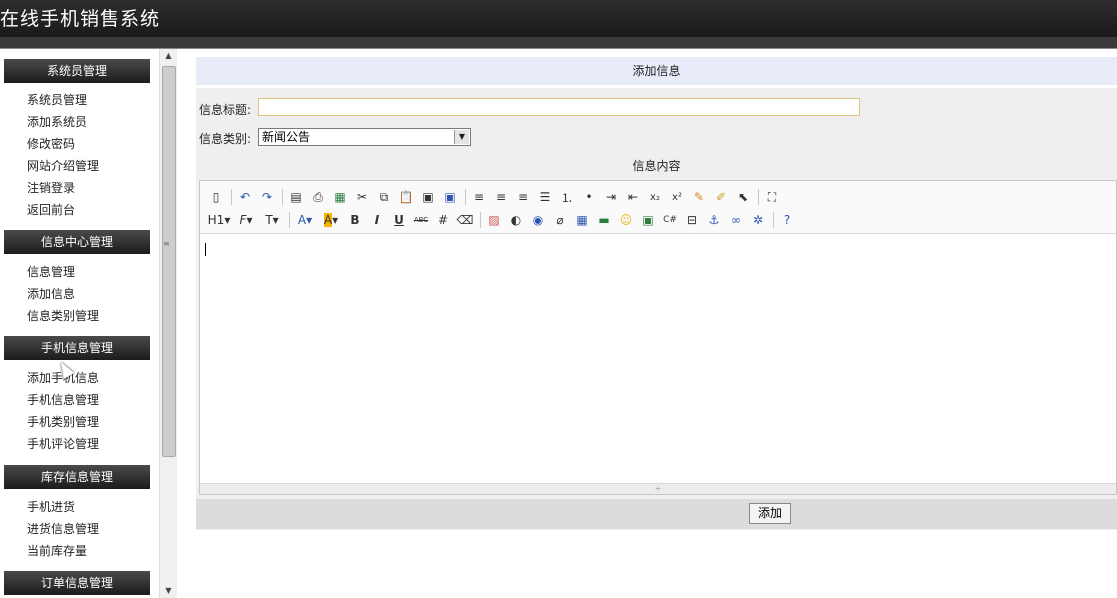 The image size is (1117, 598). Describe the element at coordinates (267, 197) in the screenshot. I see `redo-icon: ↷` at that location.